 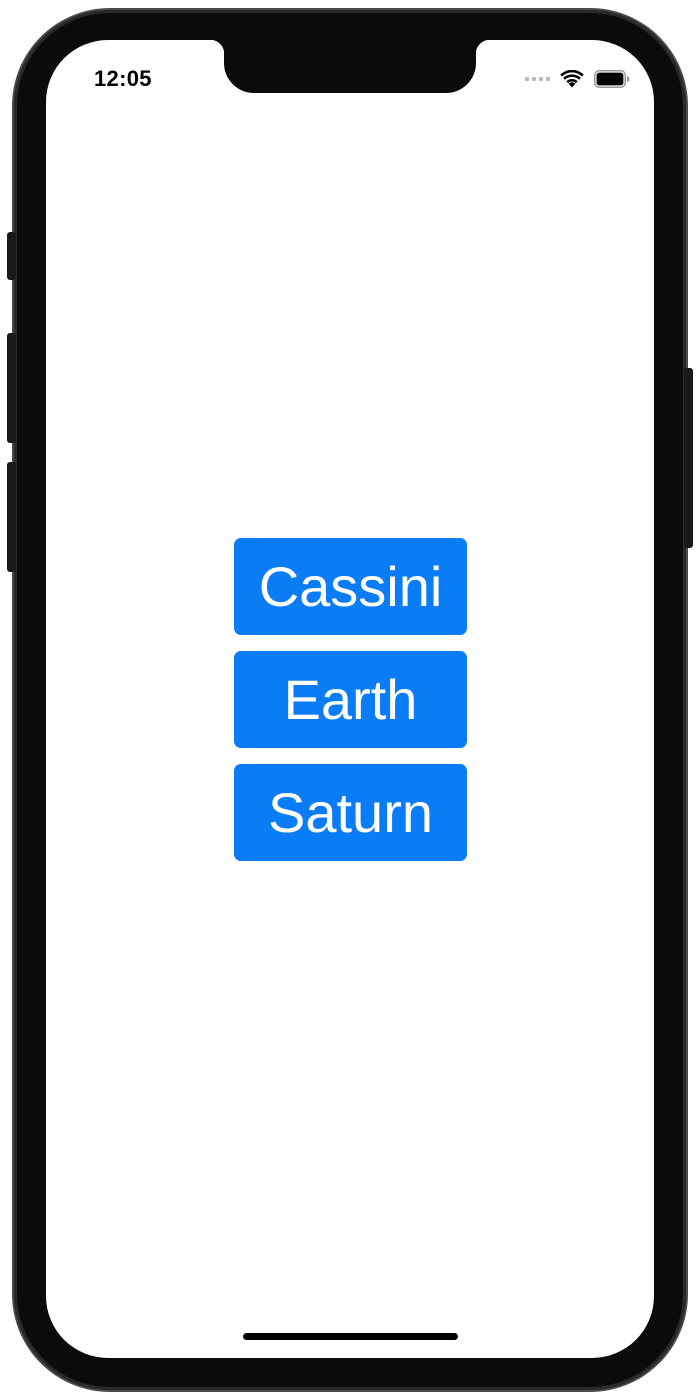 I want to click on mute-switch, so click(x=11, y=256).